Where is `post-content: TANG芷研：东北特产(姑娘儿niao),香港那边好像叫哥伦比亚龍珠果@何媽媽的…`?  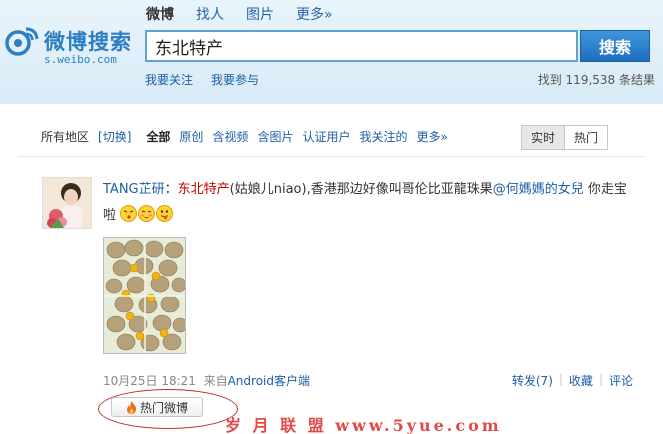
post-content: TANG芷研：东北特产(姑娘儿niao),香港那边好像叫哥伦比亚龍珠果@何媽媽的… is located at coordinates (368, 203).